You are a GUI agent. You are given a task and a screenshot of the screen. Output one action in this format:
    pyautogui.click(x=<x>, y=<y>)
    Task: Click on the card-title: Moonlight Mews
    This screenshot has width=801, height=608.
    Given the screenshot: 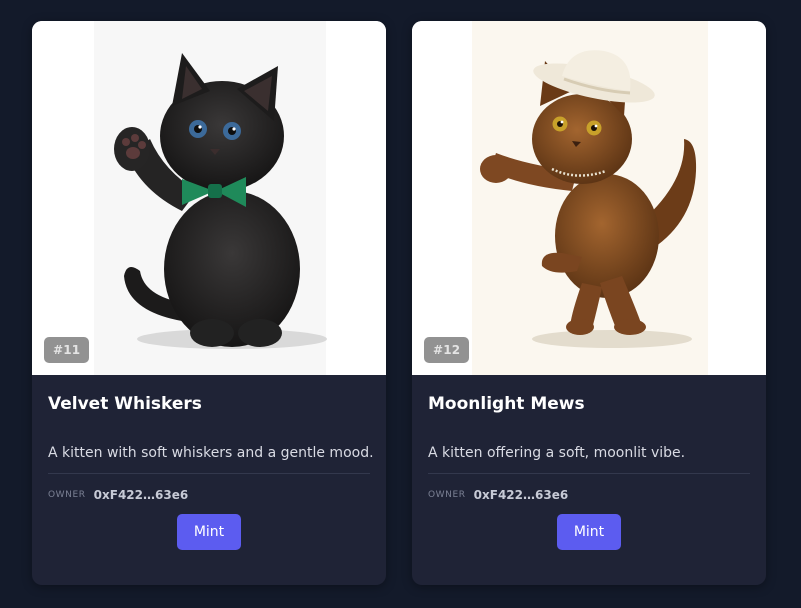 What is the action you would take?
    pyautogui.click(x=506, y=404)
    